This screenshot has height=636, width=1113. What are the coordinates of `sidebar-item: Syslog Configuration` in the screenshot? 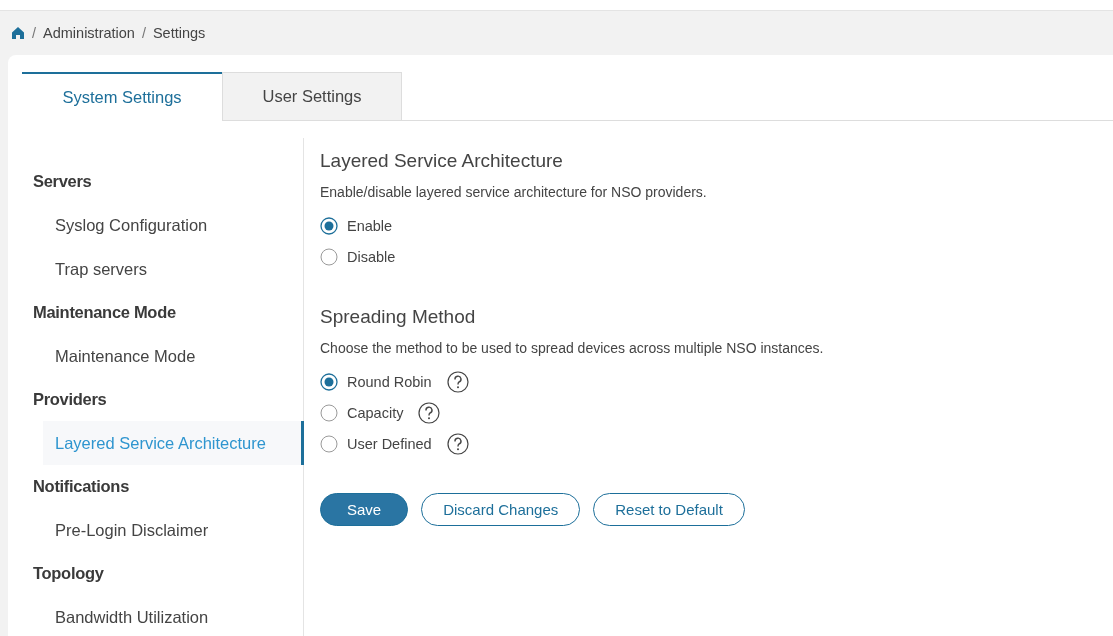 It's located at (173, 225).